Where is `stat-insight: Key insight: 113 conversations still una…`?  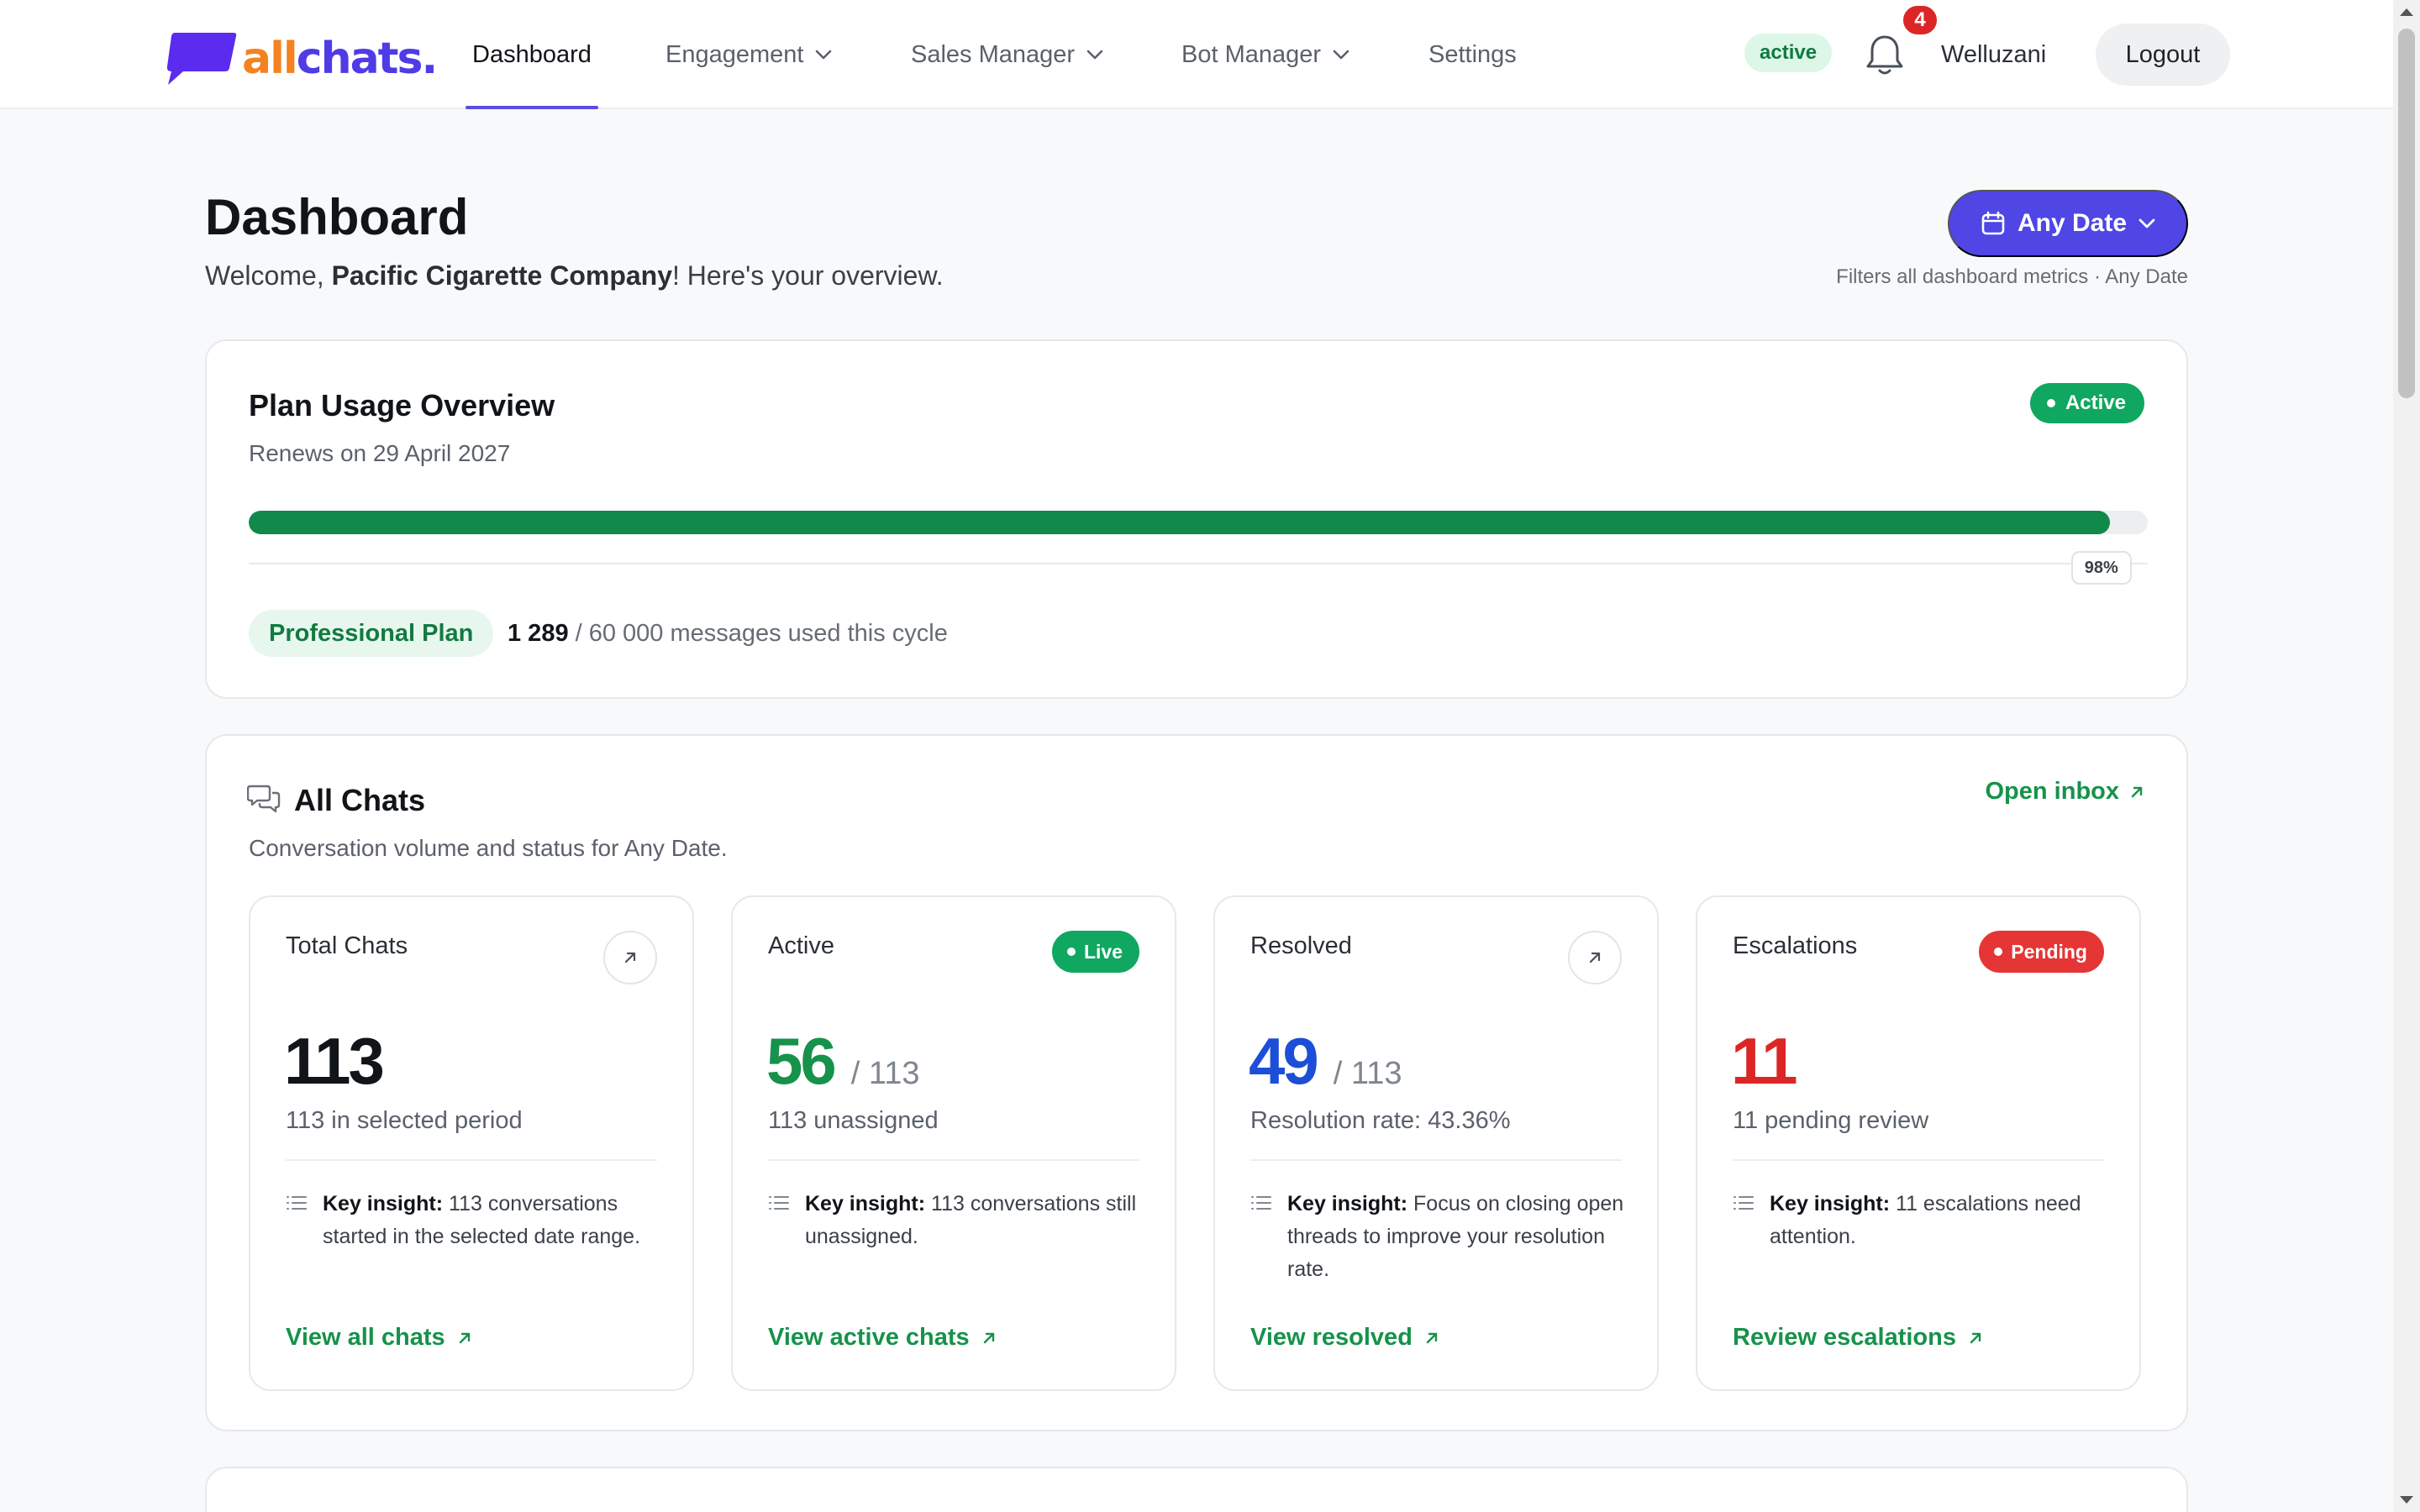 stat-insight: Key insight: 113 conversations still una… is located at coordinates (956, 1220).